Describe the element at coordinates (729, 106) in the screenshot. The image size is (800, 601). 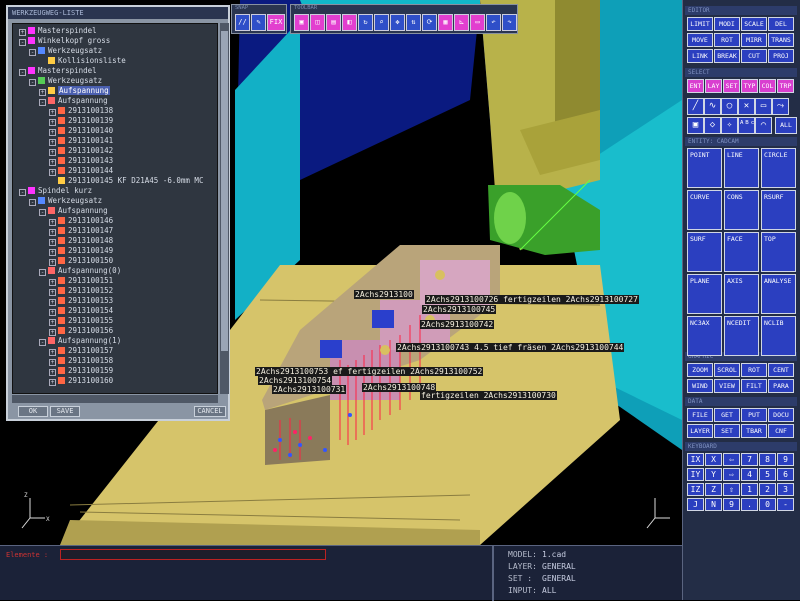
I see `select-circle-icon: ◯` at that location.